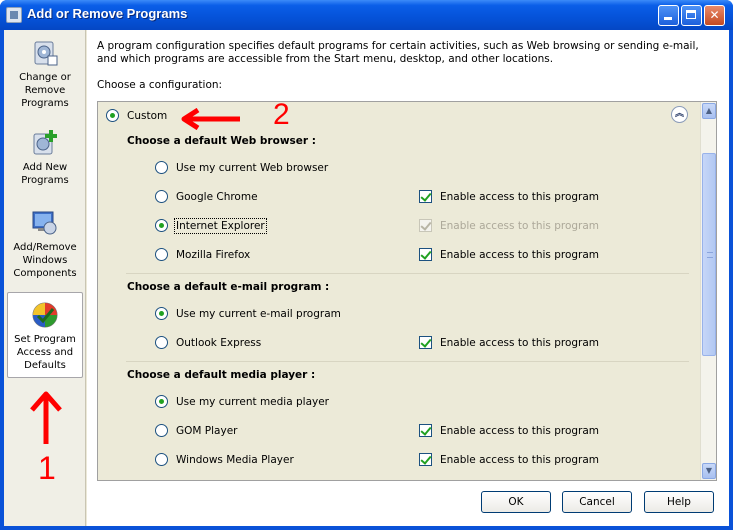 The height and width of the screenshot is (530, 733). I want to click on annotation-number-2: 2, so click(281, 116).